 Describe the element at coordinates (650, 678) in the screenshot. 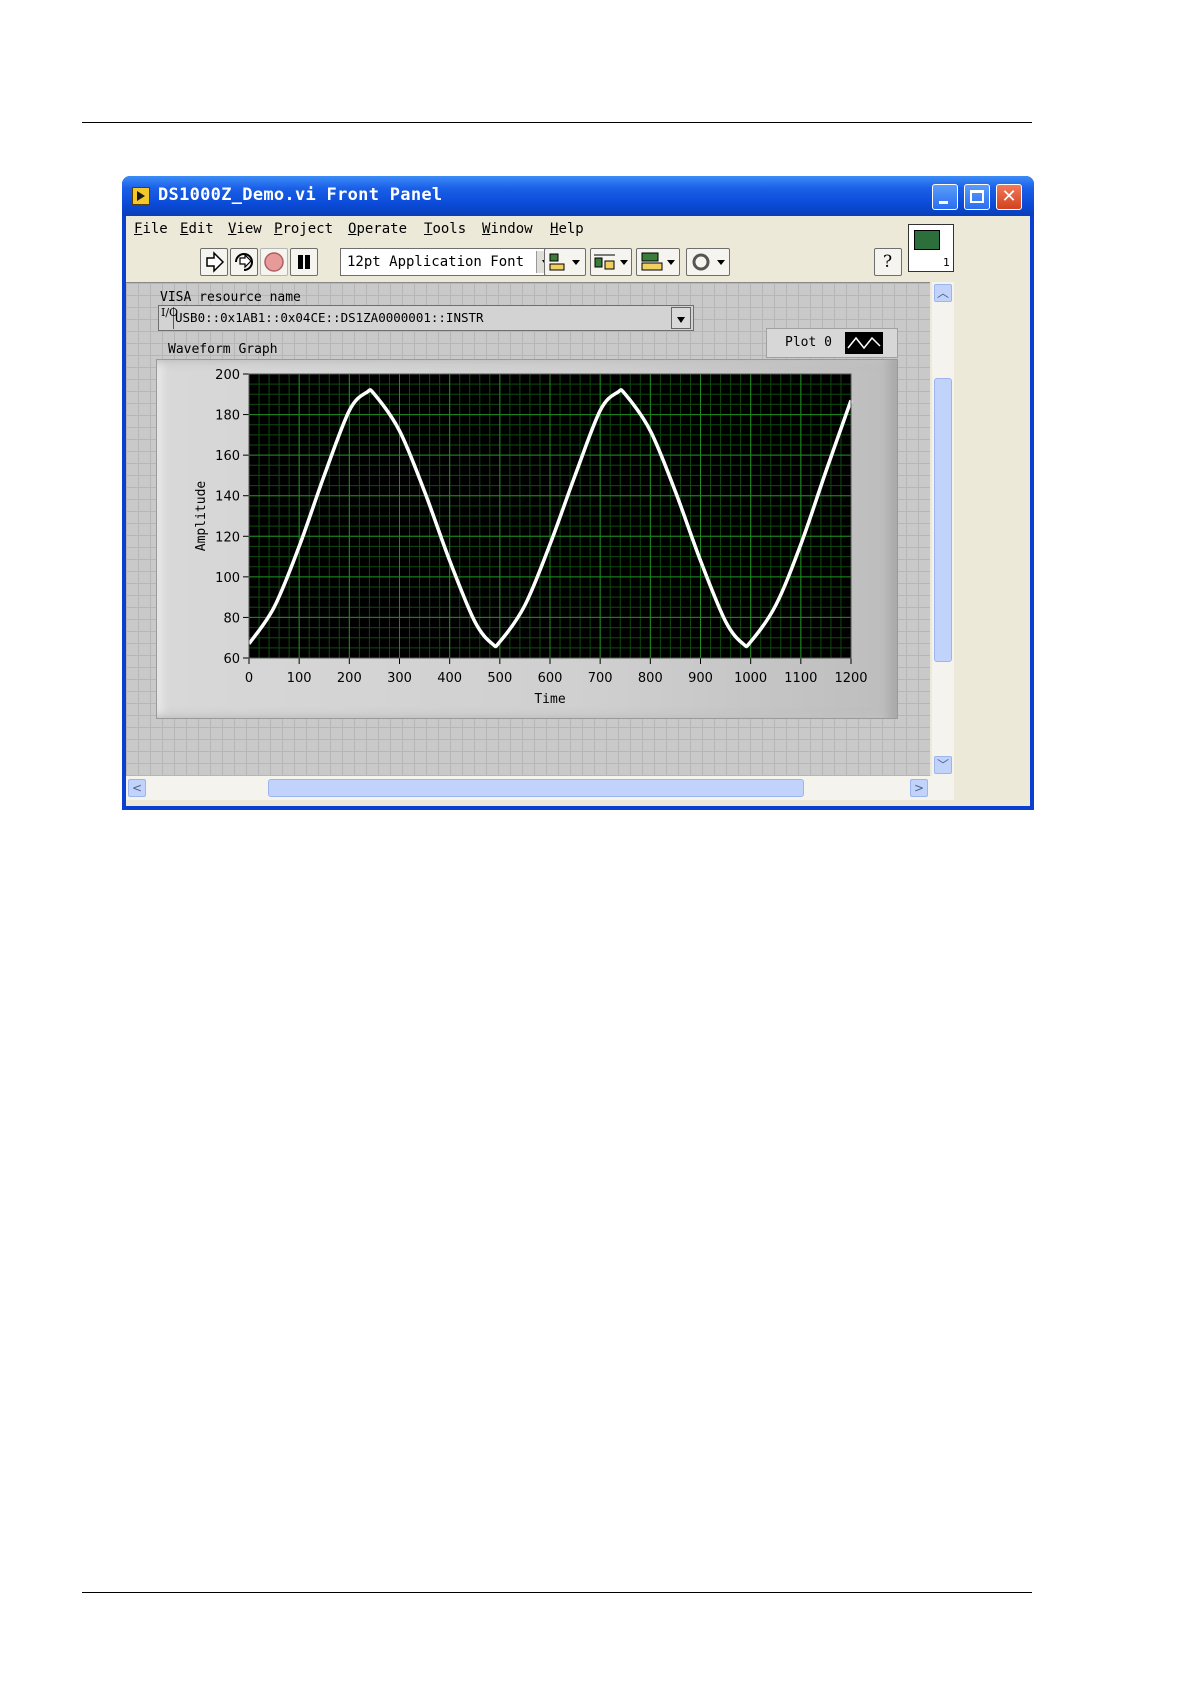

I see `x-tick-label: 800` at that location.